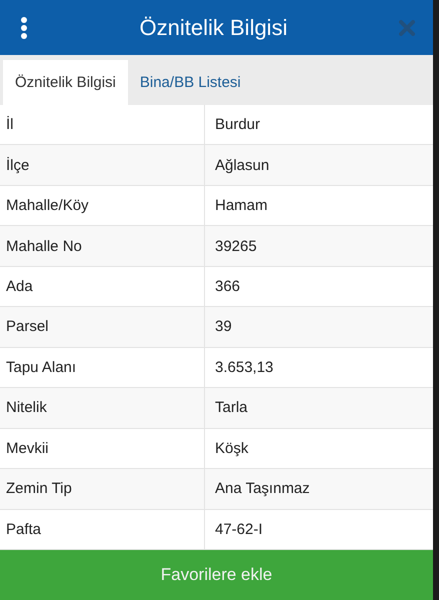 The height and width of the screenshot is (600, 439). What do you see at coordinates (102, 529) in the screenshot?
I see `table-cell: Pafta` at bounding box center [102, 529].